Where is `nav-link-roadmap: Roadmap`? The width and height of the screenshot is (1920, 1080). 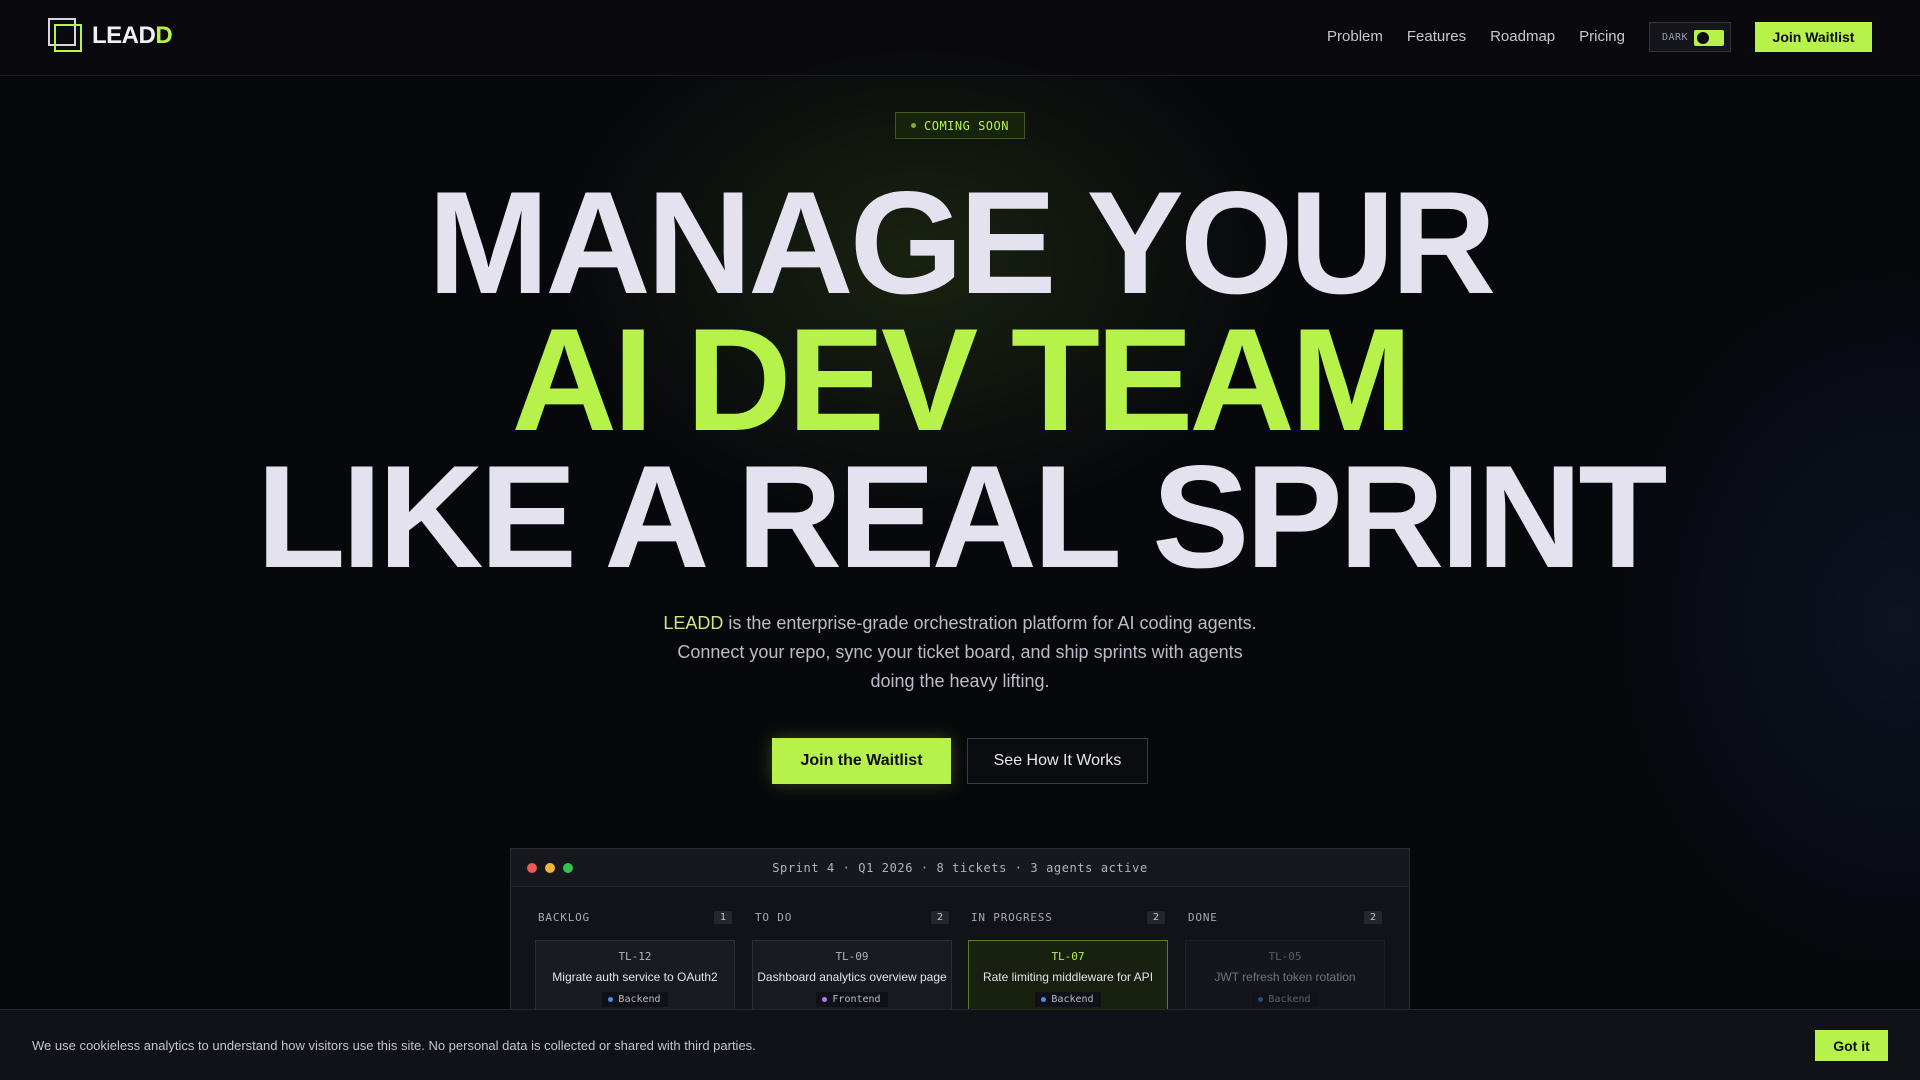 nav-link-roadmap: Roadmap is located at coordinates (1522, 36).